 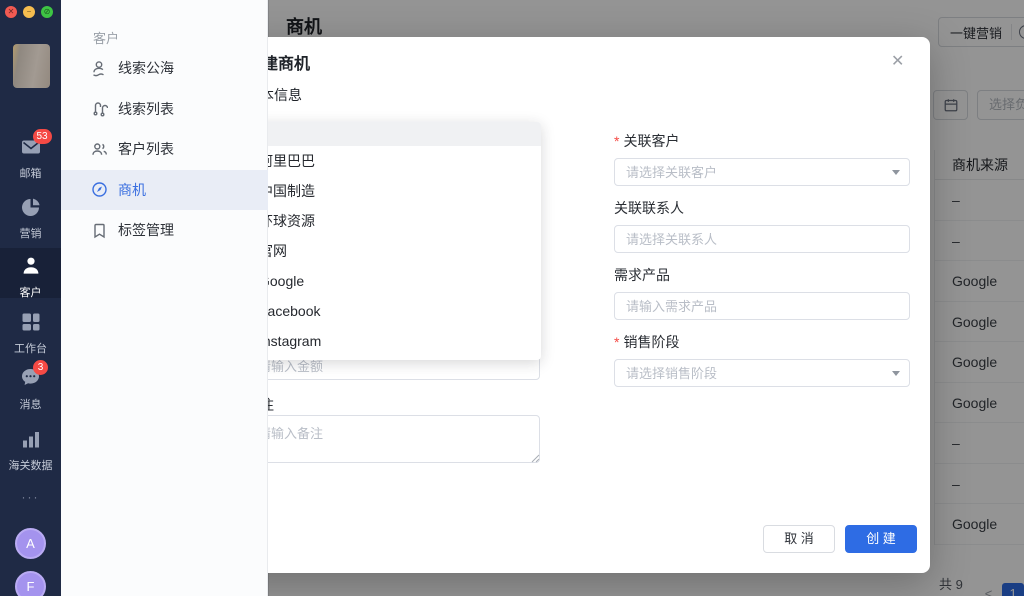 What do you see at coordinates (394, 311) in the screenshot?
I see `dropdown-option: Facebook` at bounding box center [394, 311].